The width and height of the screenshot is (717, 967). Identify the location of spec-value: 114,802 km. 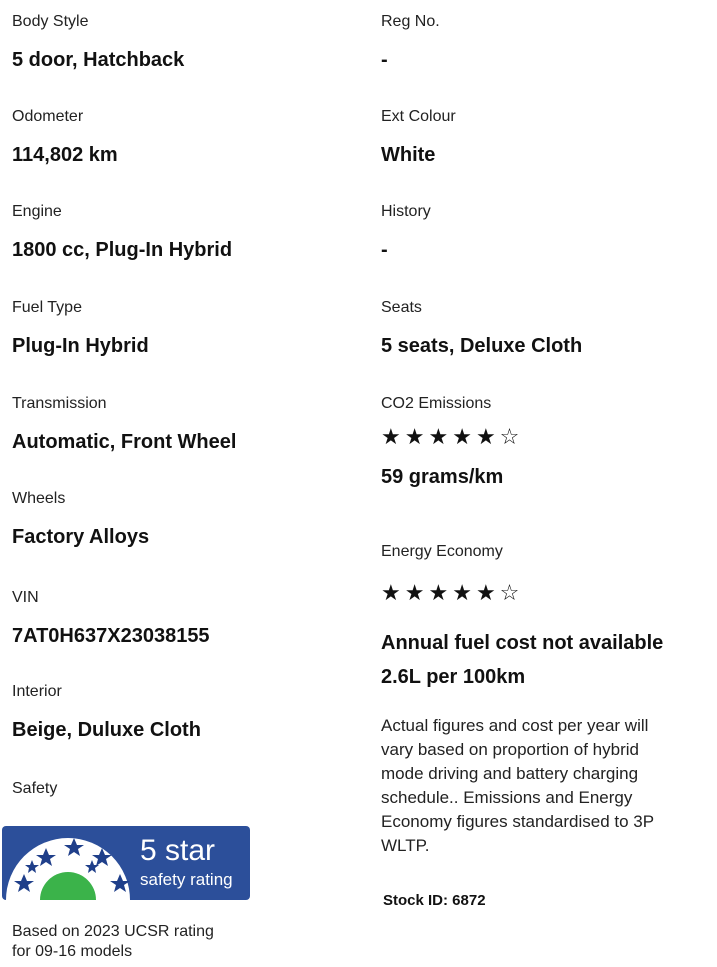
(65, 155).